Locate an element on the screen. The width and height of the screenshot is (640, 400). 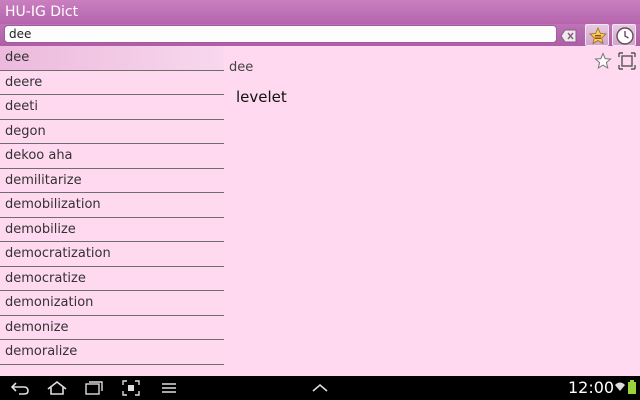
battery-icon is located at coordinates (632, 387).